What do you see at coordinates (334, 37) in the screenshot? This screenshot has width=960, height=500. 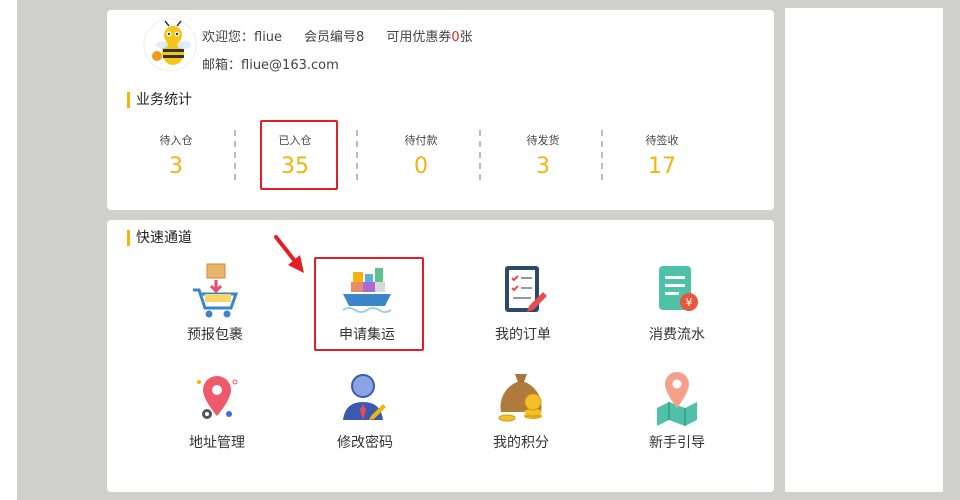 I see `member-number: 会员编号8` at bounding box center [334, 37].